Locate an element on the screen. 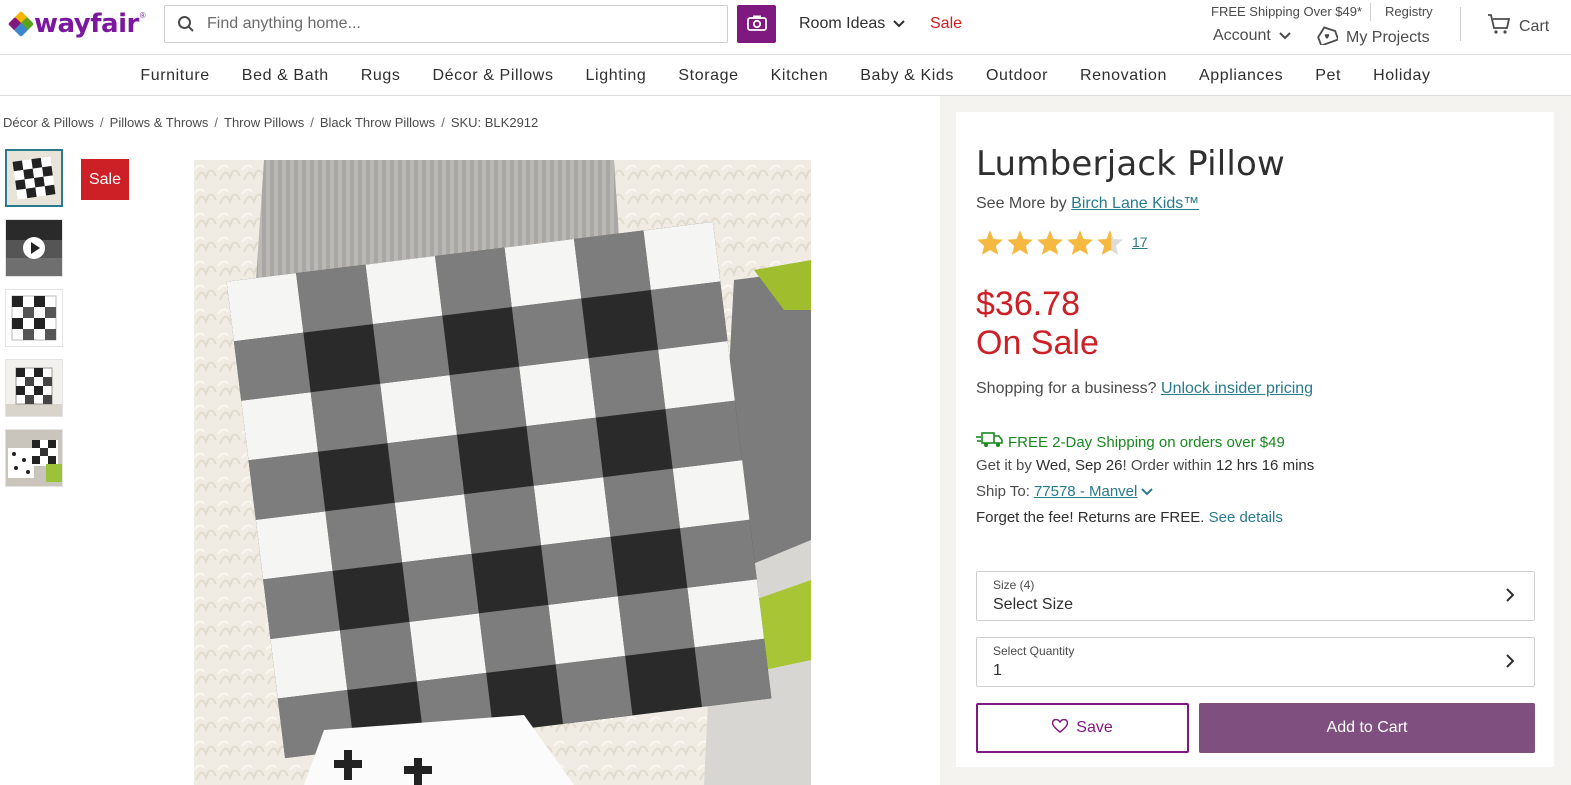 The width and height of the screenshot is (1571, 785). category-decor-pillows: Décor & Pillows is located at coordinates (493, 76).